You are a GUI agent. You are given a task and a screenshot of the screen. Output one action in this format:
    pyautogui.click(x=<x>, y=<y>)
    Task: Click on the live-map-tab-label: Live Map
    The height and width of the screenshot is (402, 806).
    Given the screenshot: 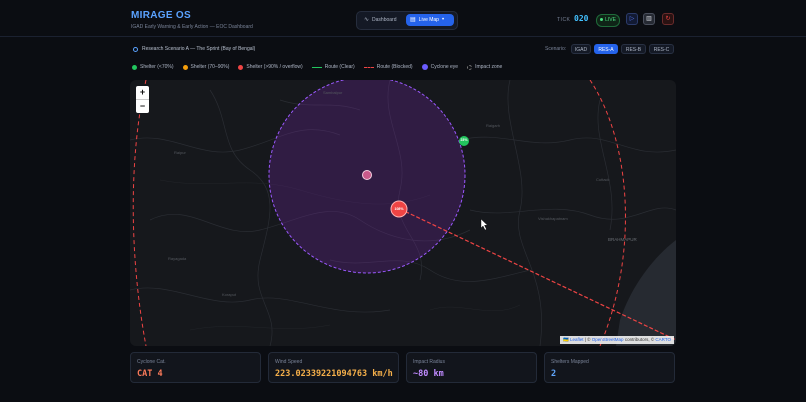 What is the action you would take?
    pyautogui.click(x=428, y=20)
    